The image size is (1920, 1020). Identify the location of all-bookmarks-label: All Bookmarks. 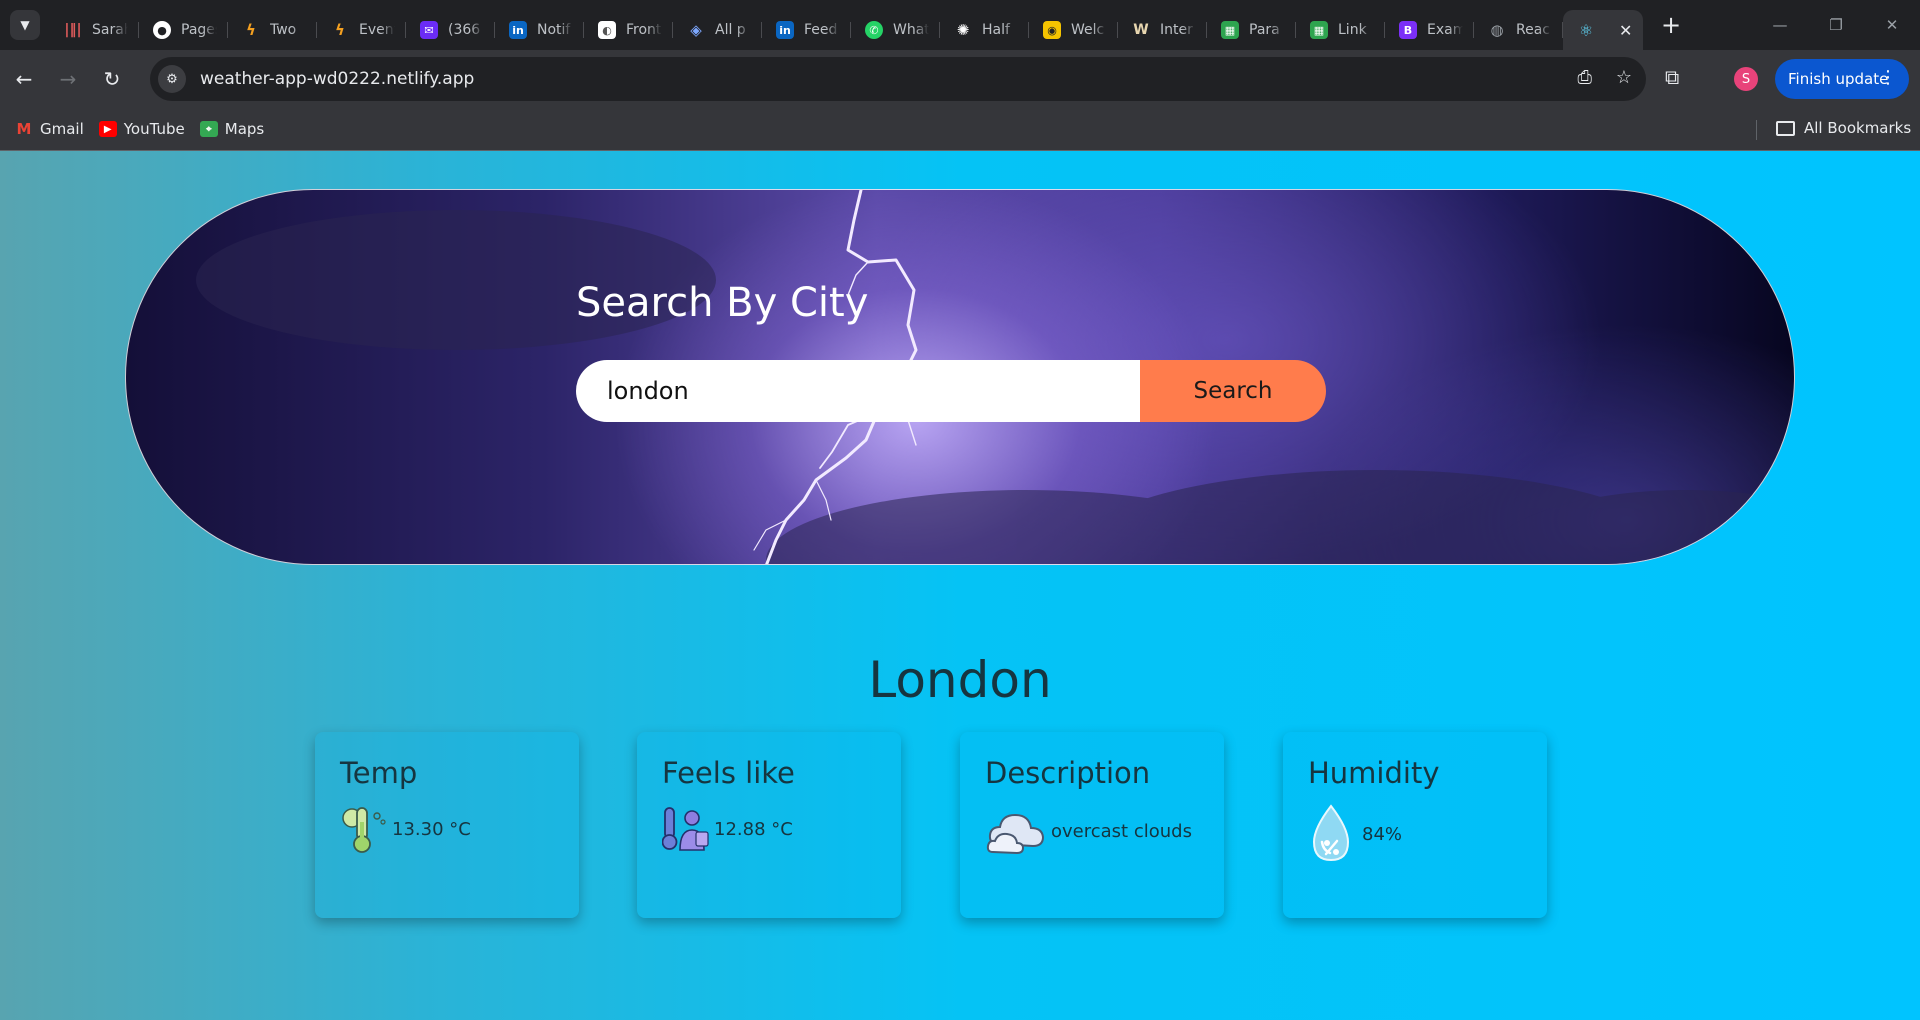
(1858, 128).